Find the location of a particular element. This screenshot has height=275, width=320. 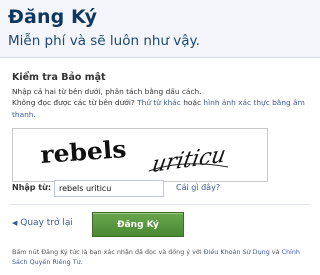

terms-period: . is located at coordinates (81, 262).